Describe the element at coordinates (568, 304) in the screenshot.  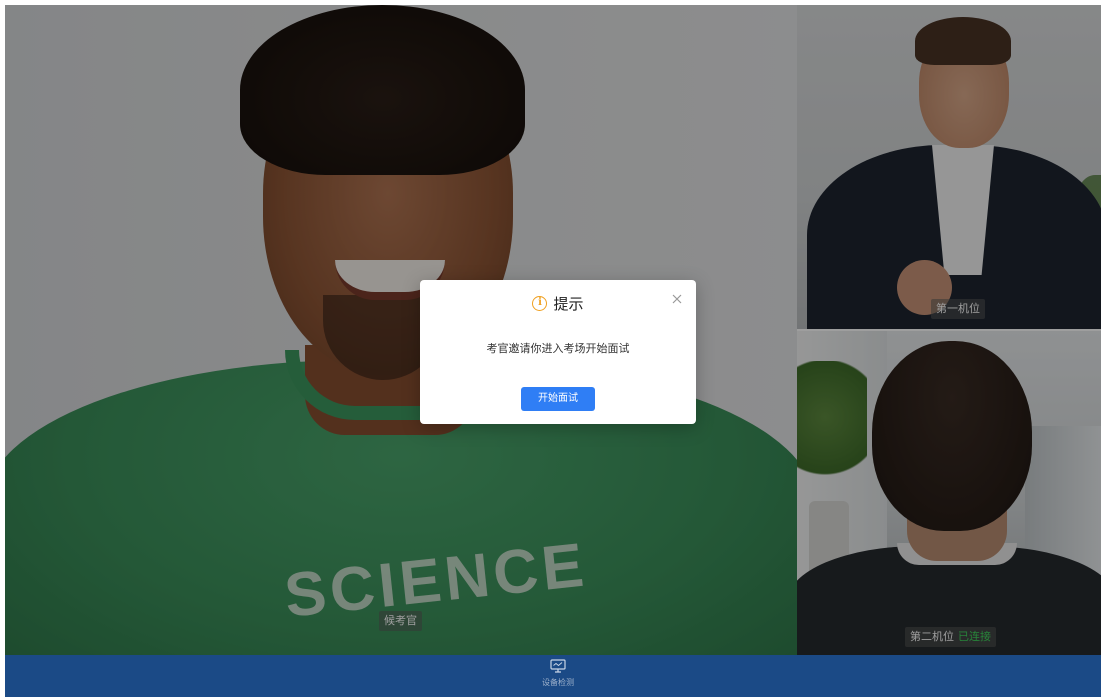
I see `dialog-title: 提示` at that location.